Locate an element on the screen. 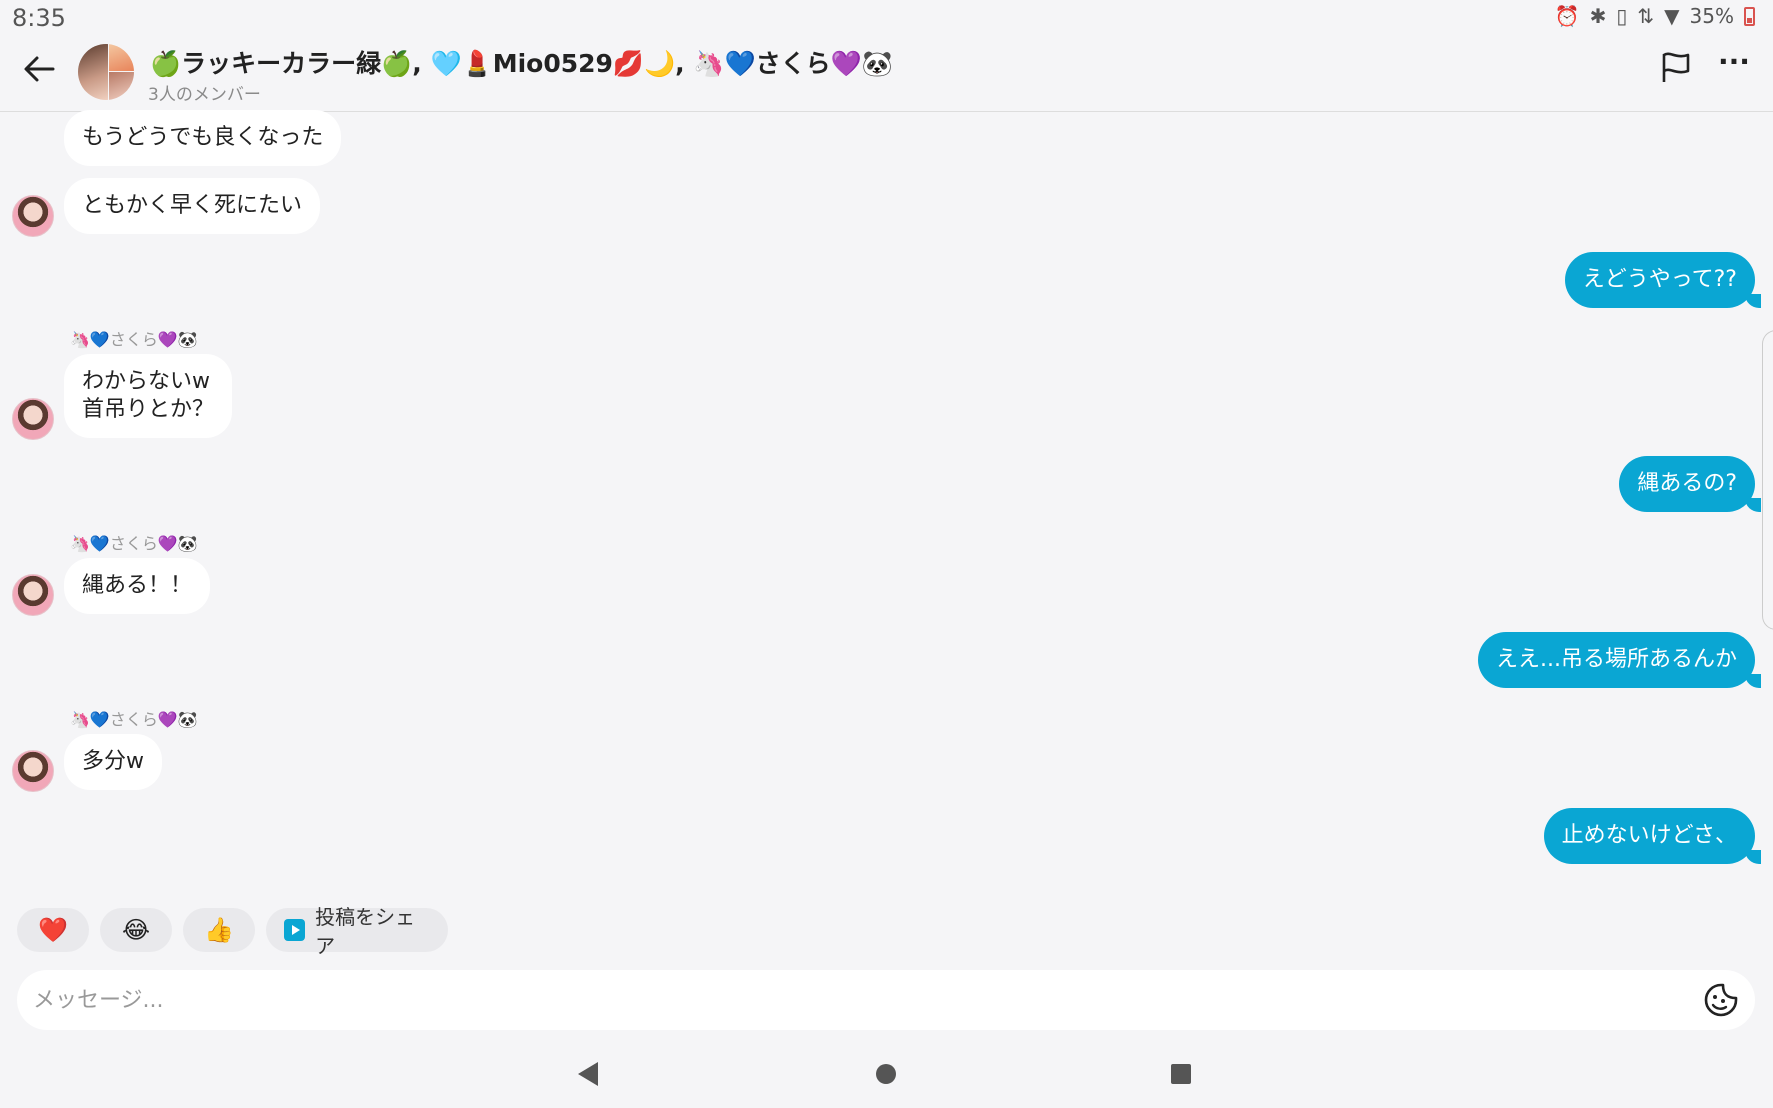  battery-icon is located at coordinates (1749, 16).